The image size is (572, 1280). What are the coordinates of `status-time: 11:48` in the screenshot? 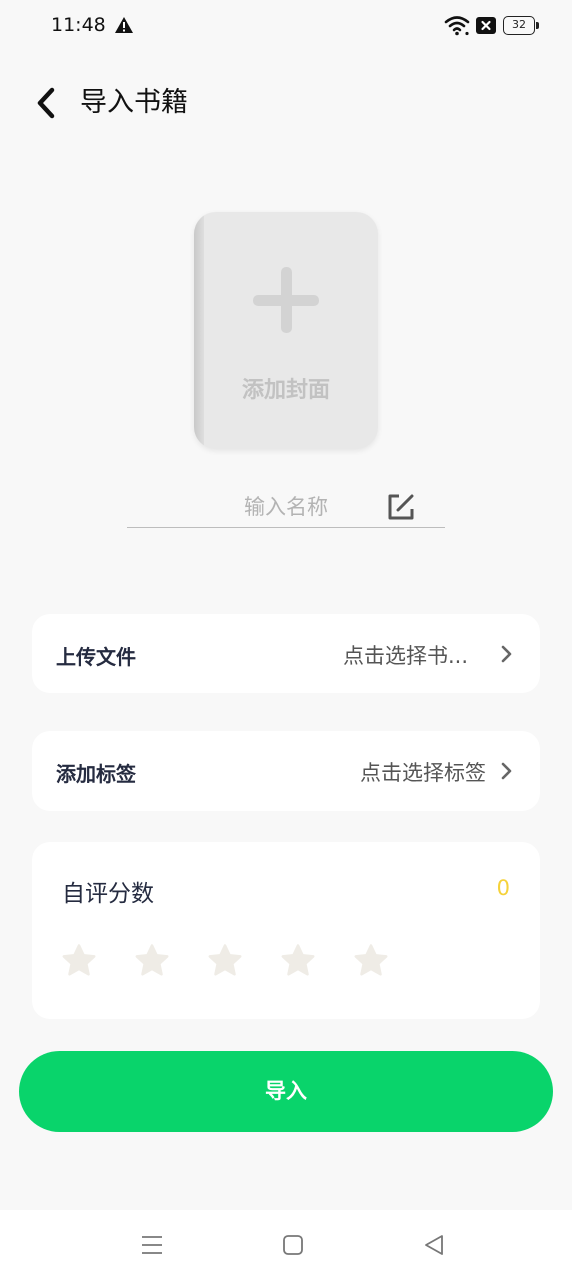 It's located at (78, 25).